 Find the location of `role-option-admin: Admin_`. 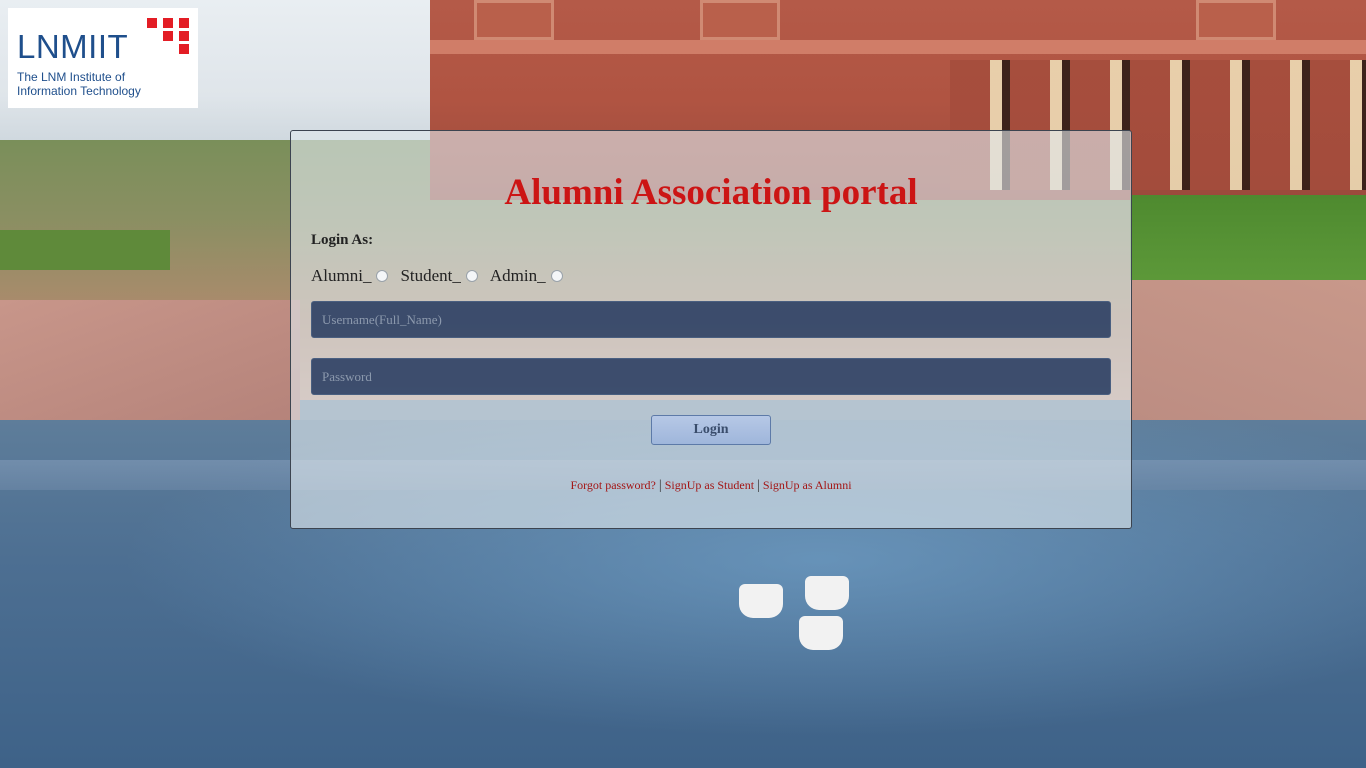

role-option-admin: Admin_ is located at coordinates (526, 276).